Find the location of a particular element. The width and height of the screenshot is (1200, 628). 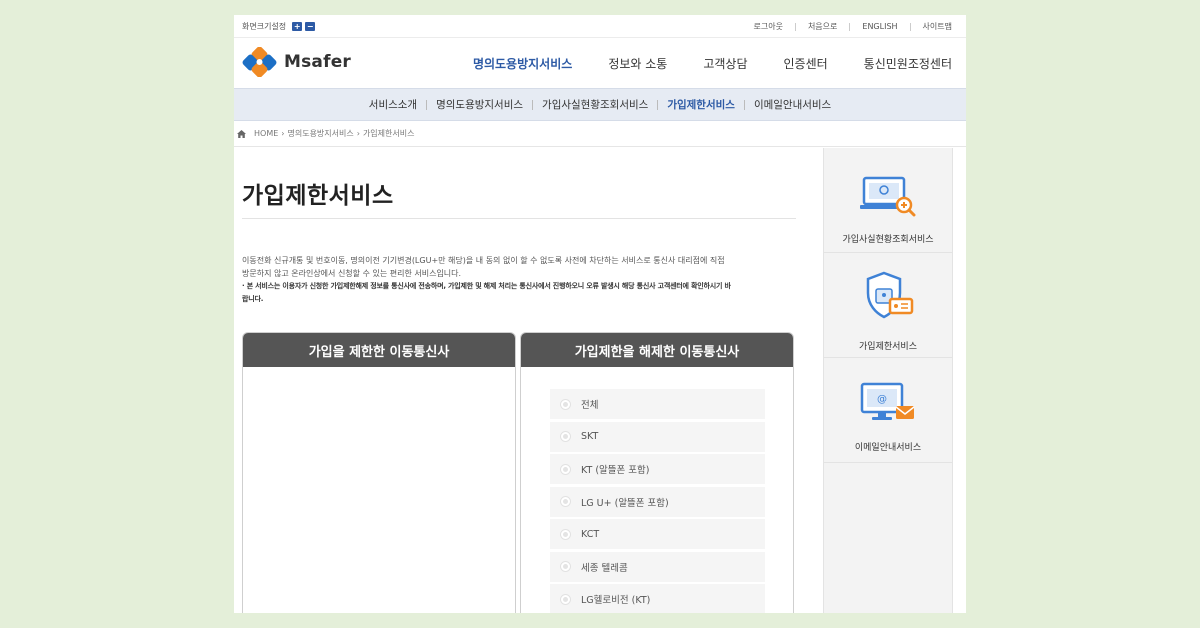

carrier-label: KT (알뜰폰 포함) is located at coordinates (615, 470).